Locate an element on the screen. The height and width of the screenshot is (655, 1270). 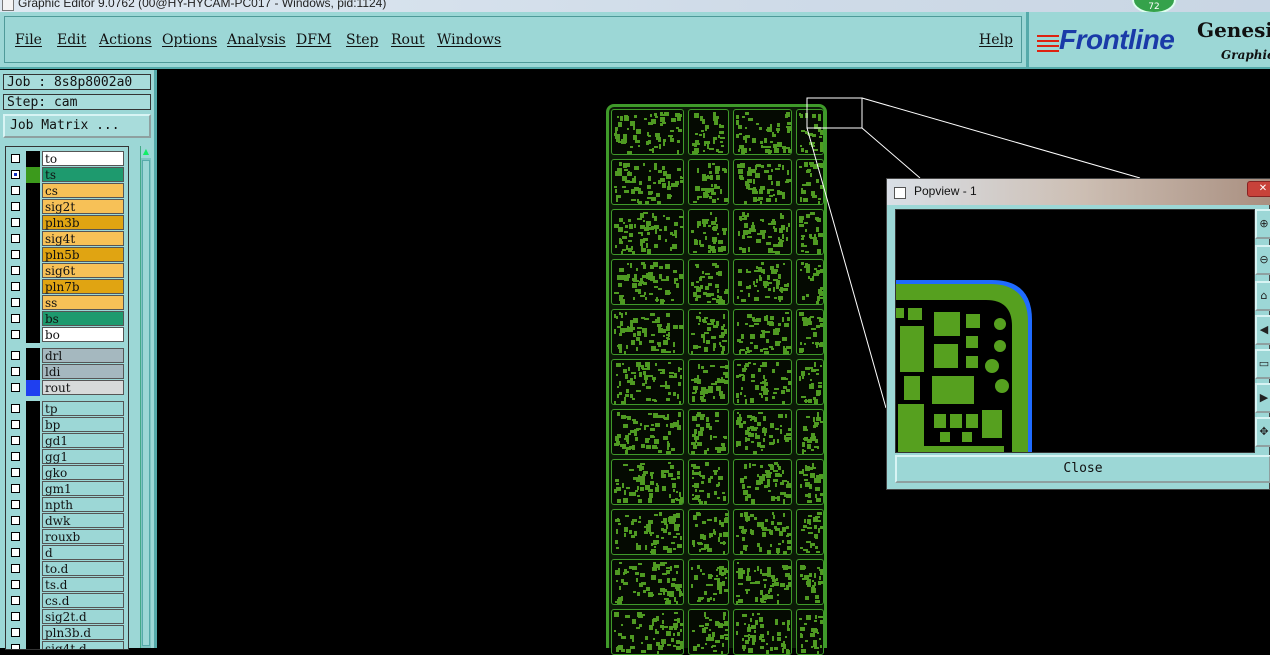
layer-row: gko is located at coordinates (67, 473).